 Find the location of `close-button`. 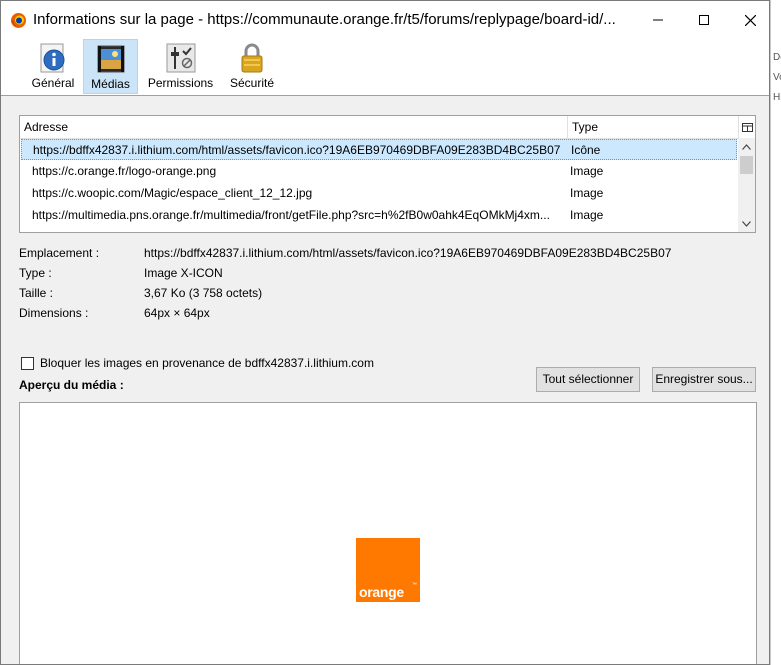

close-button is located at coordinates (748, 20).